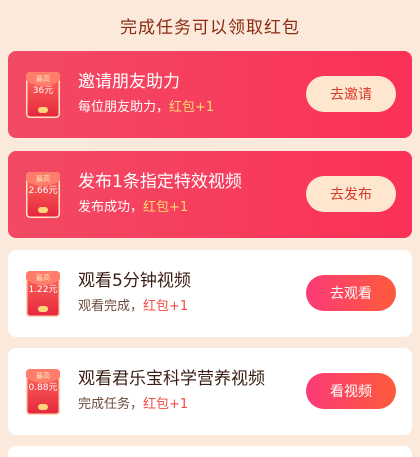 This screenshot has width=420, height=457. I want to click on publish-button: 去发布, so click(351, 194).